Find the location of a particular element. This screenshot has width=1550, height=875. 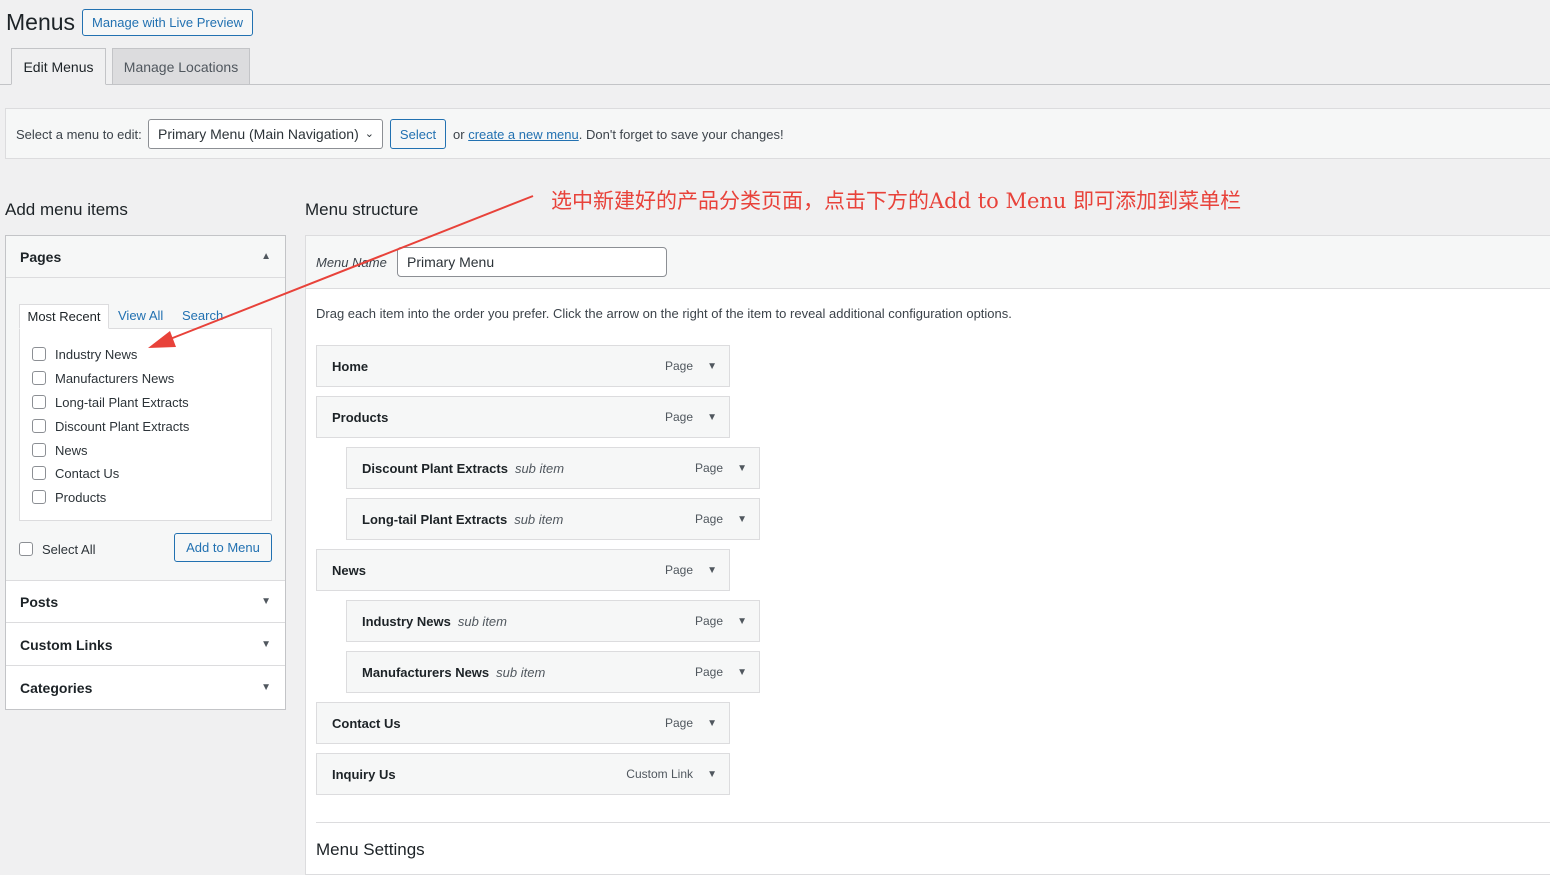

select-menu-label: Select a menu to edit: is located at coordinates (79, 134).